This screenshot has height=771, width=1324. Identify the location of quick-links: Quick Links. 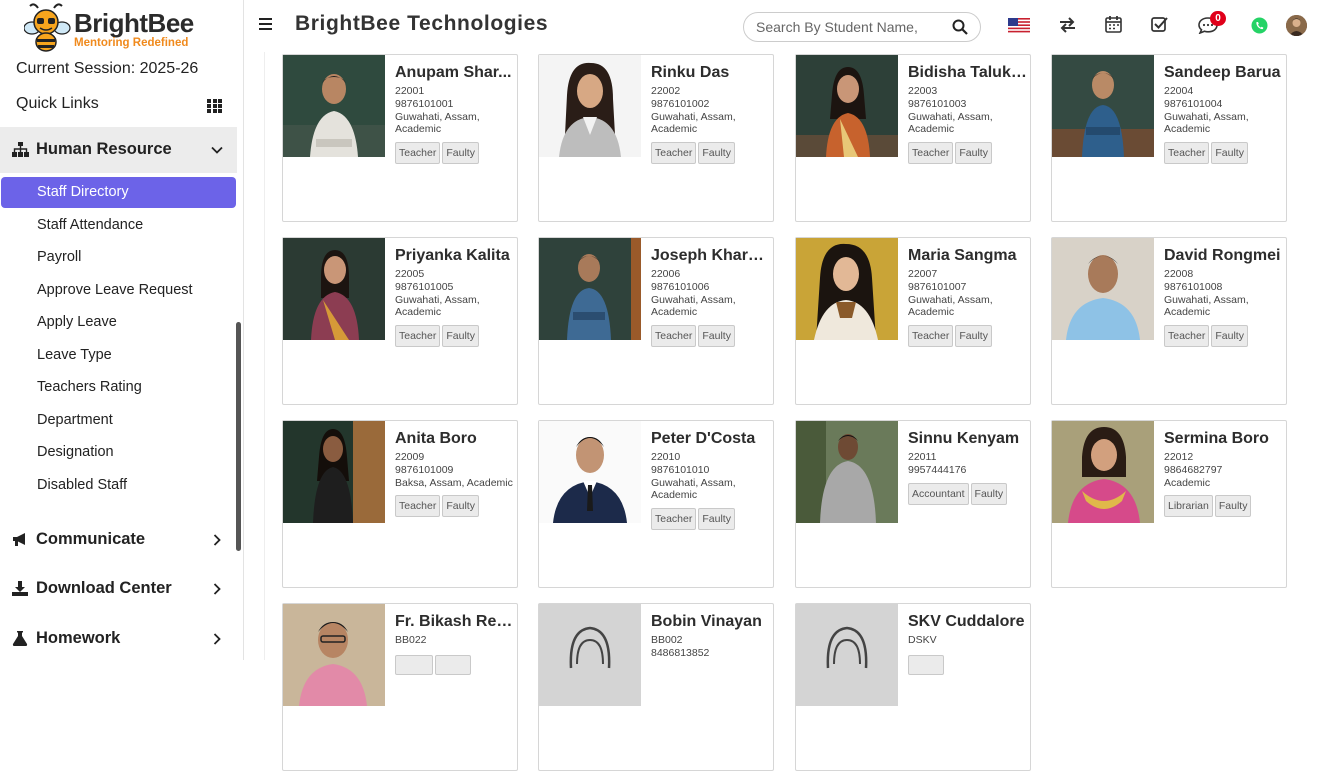
(121, 104).